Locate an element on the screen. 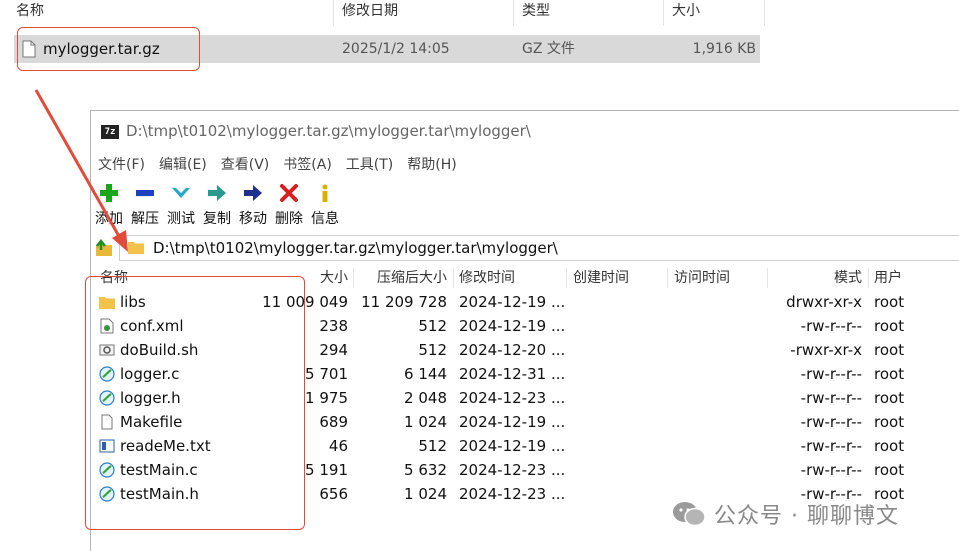 The width and height of the screenshot is (959, 551). copy-label: 复制 is located at coordinates (217, 219).